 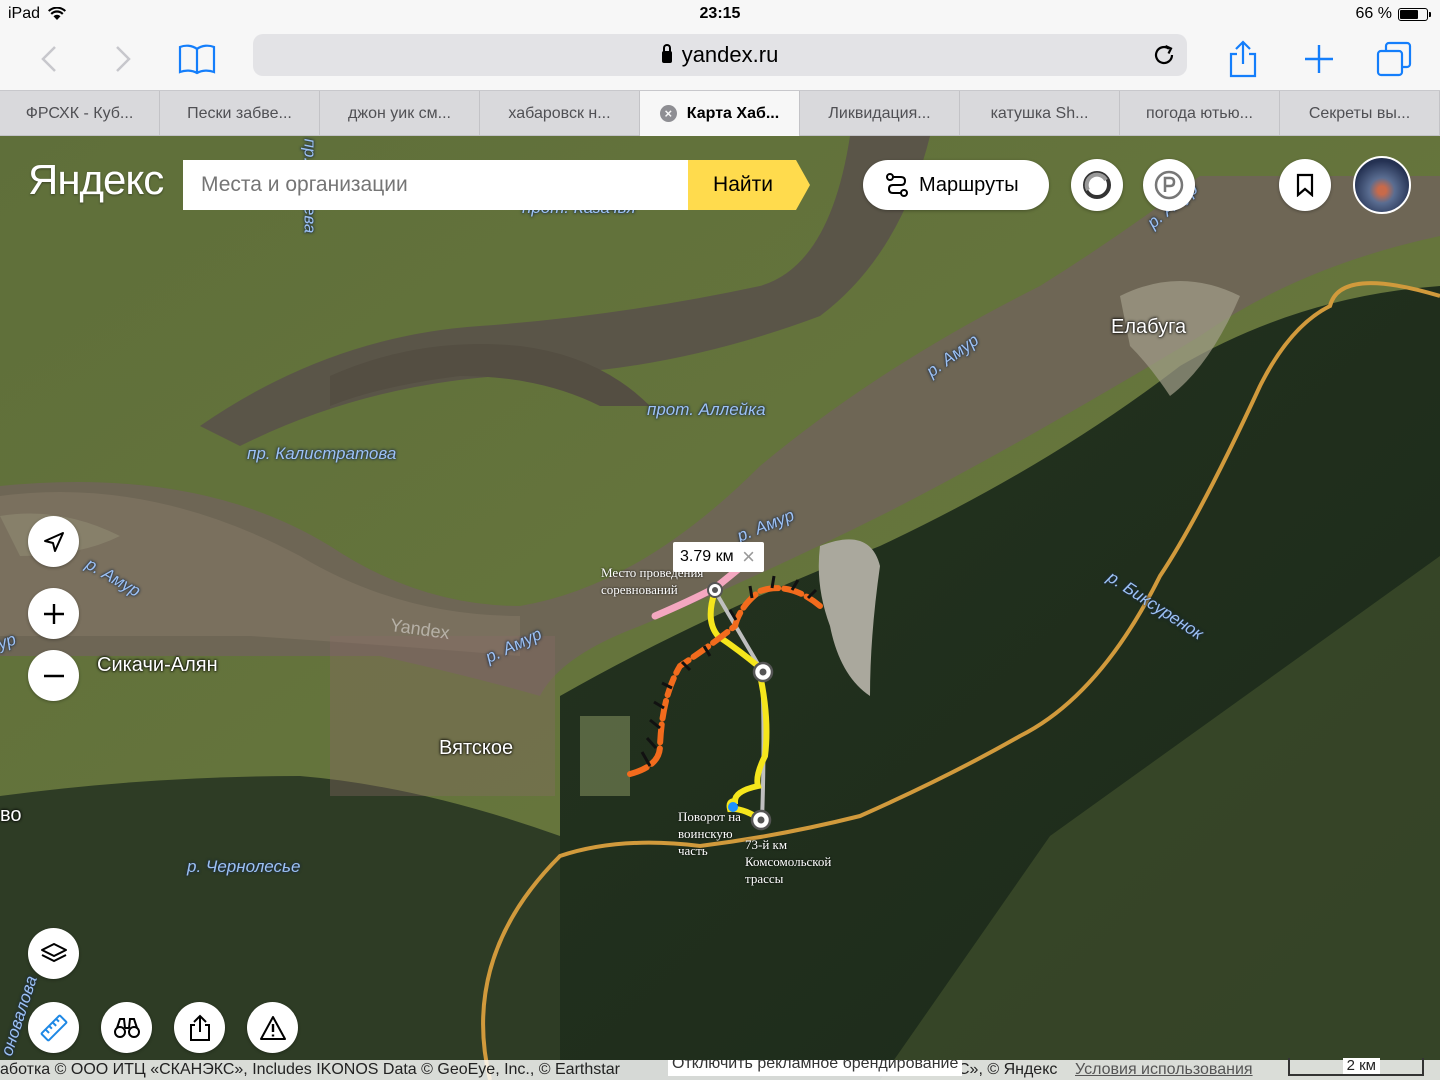 I want to click on back-button, so click(x=49, y=59).